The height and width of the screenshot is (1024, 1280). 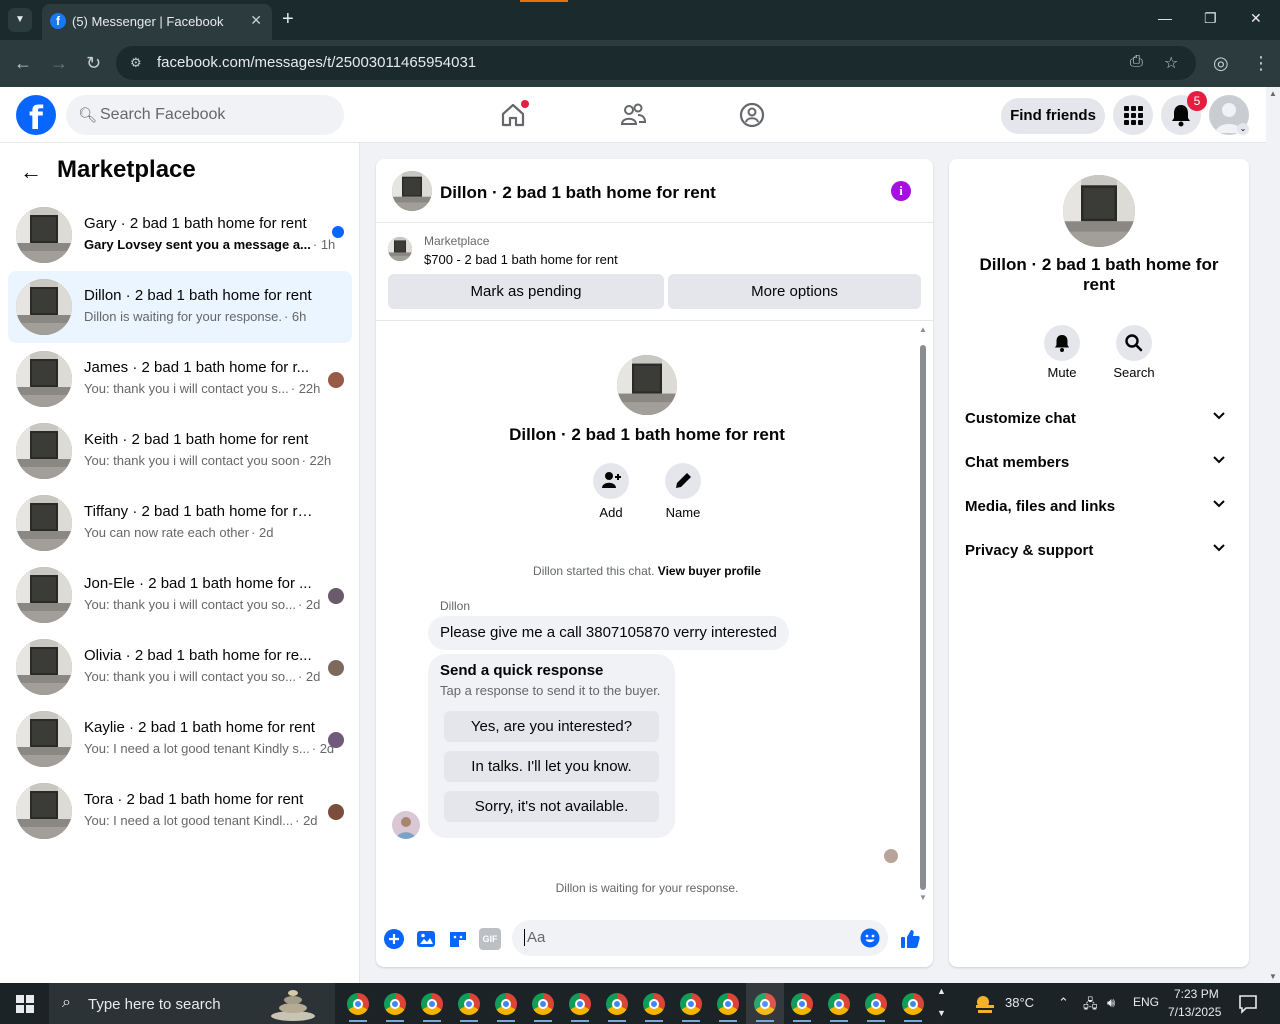 What do you see at coordinates (1062, 343) in the screenshot?
I see `mute-button` at bounding box center [1062, 343].